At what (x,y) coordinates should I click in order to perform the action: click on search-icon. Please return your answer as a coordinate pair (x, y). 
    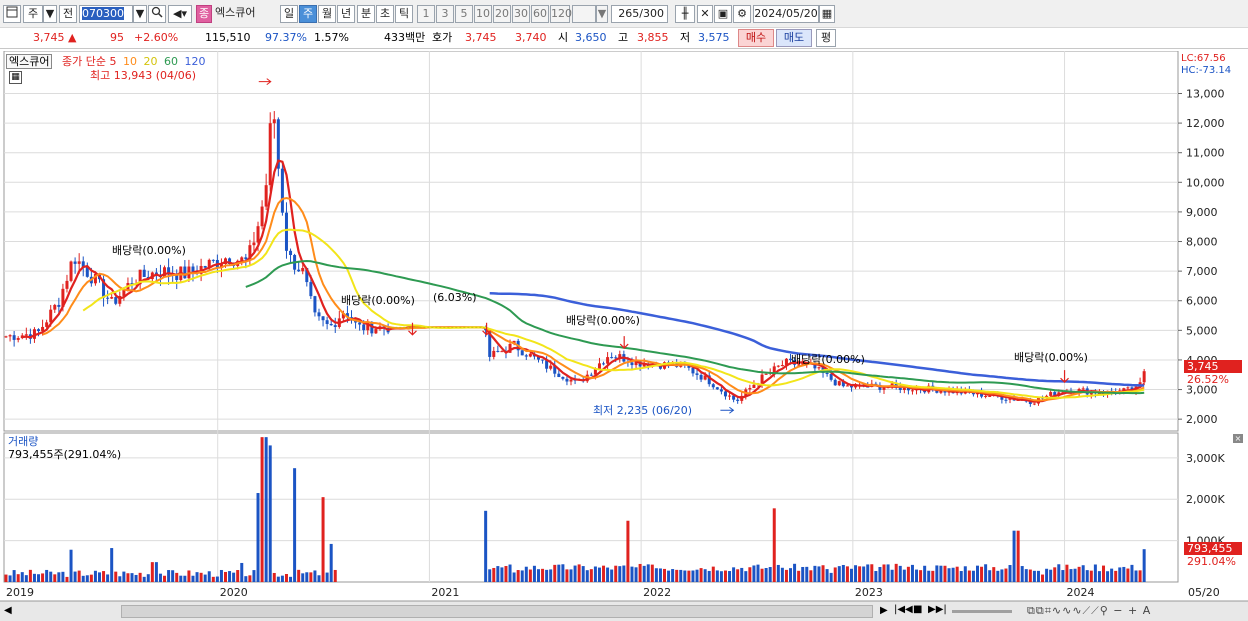
    Looking at the image, I should click on (157, 14).